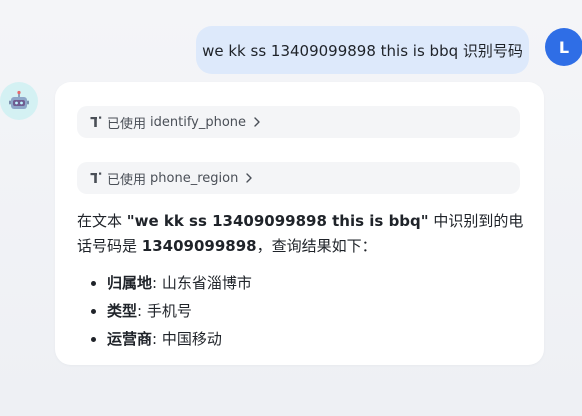 This screenshot has height=416, width=582. I want to click on user-message-text: we kk ss 13409099898 this is bbq 识别号码, so click(362, 50).